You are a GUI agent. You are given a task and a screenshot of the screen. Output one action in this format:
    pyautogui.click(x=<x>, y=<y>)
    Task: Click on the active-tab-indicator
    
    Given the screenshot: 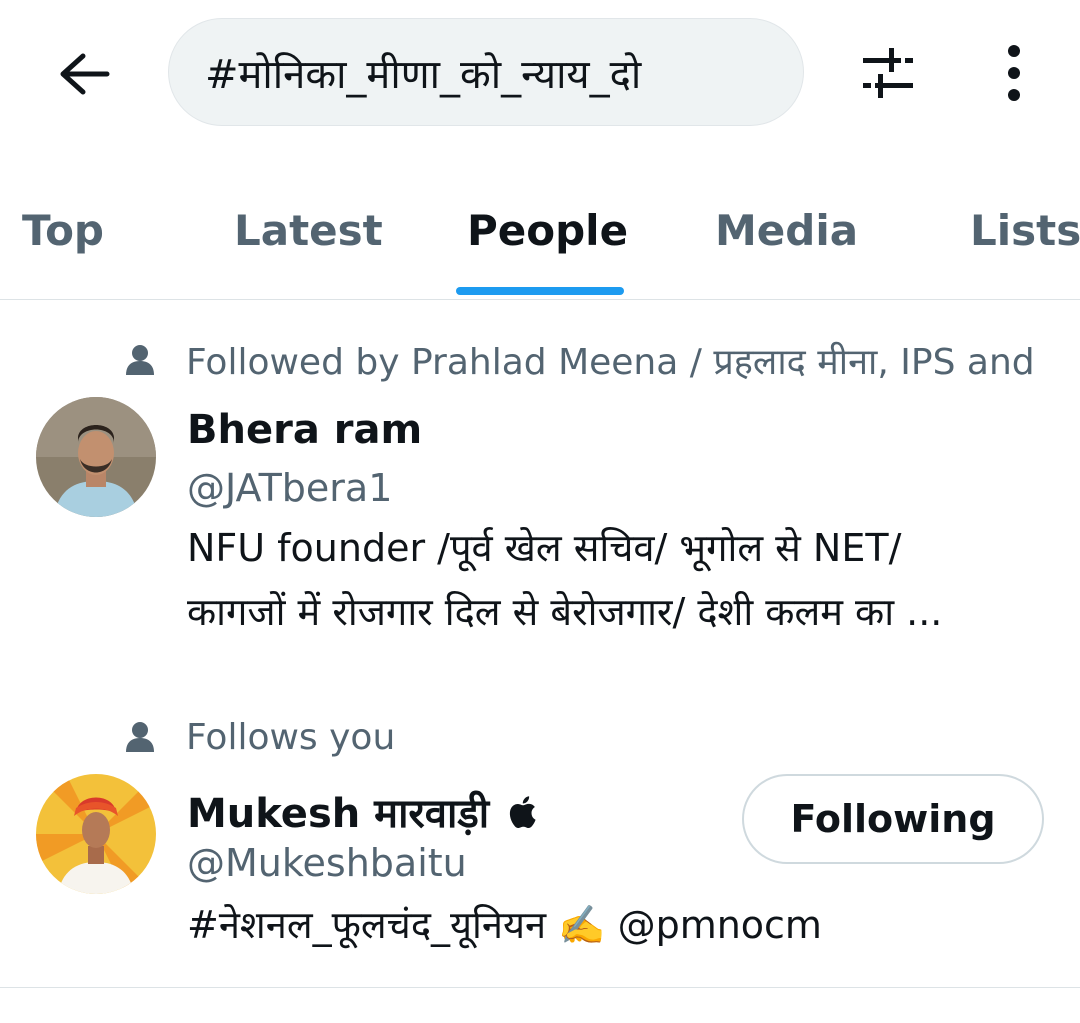 What is the action you would take?
    pyautogui.click(x=540, y=291)
    